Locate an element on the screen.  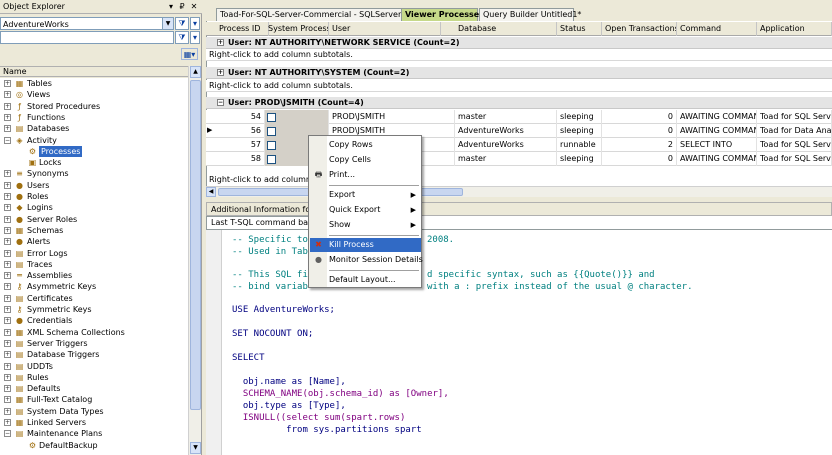
tree-item-activity: − ◈ Activity is located at coordinates (94, 140).